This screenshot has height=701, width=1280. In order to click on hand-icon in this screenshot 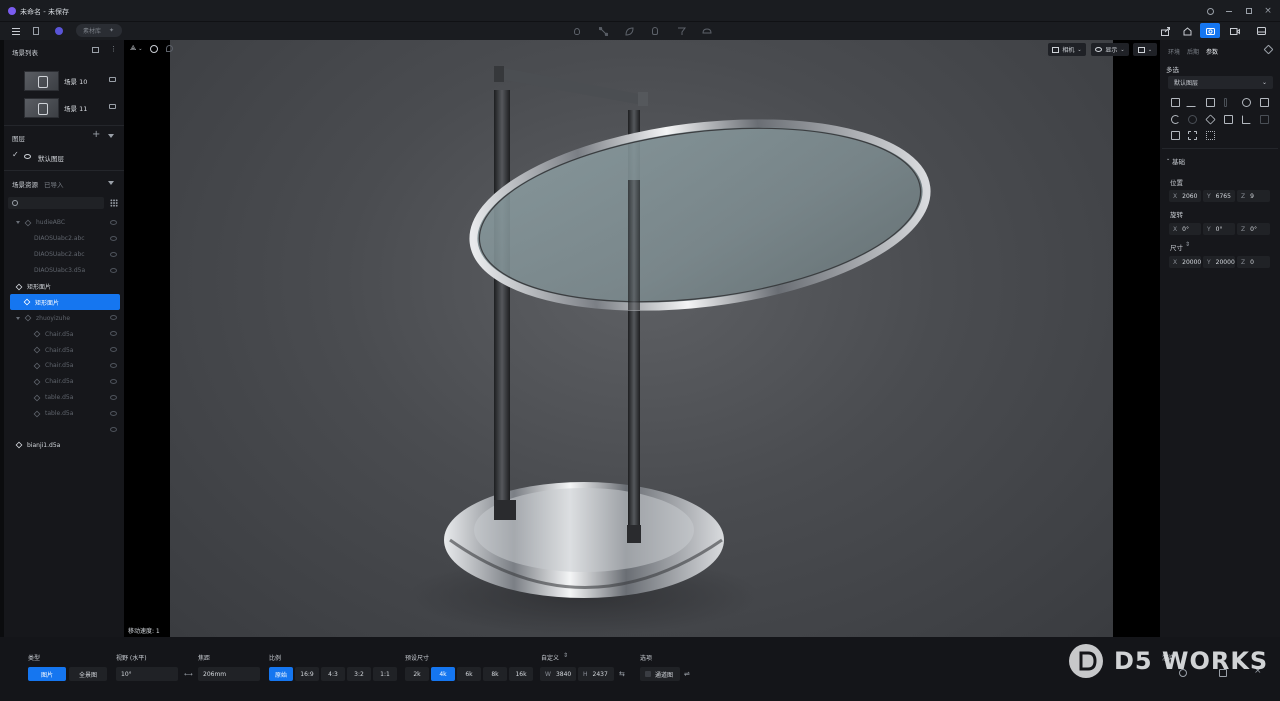, I will do `click(655, 31)`.